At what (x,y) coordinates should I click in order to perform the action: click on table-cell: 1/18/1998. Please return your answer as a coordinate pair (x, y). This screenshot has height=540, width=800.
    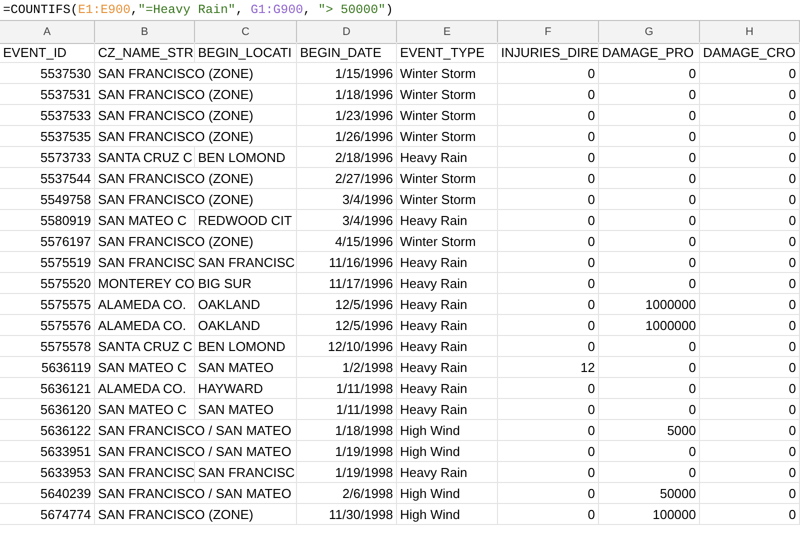
    Looking at the image, I should click on (347, 430).